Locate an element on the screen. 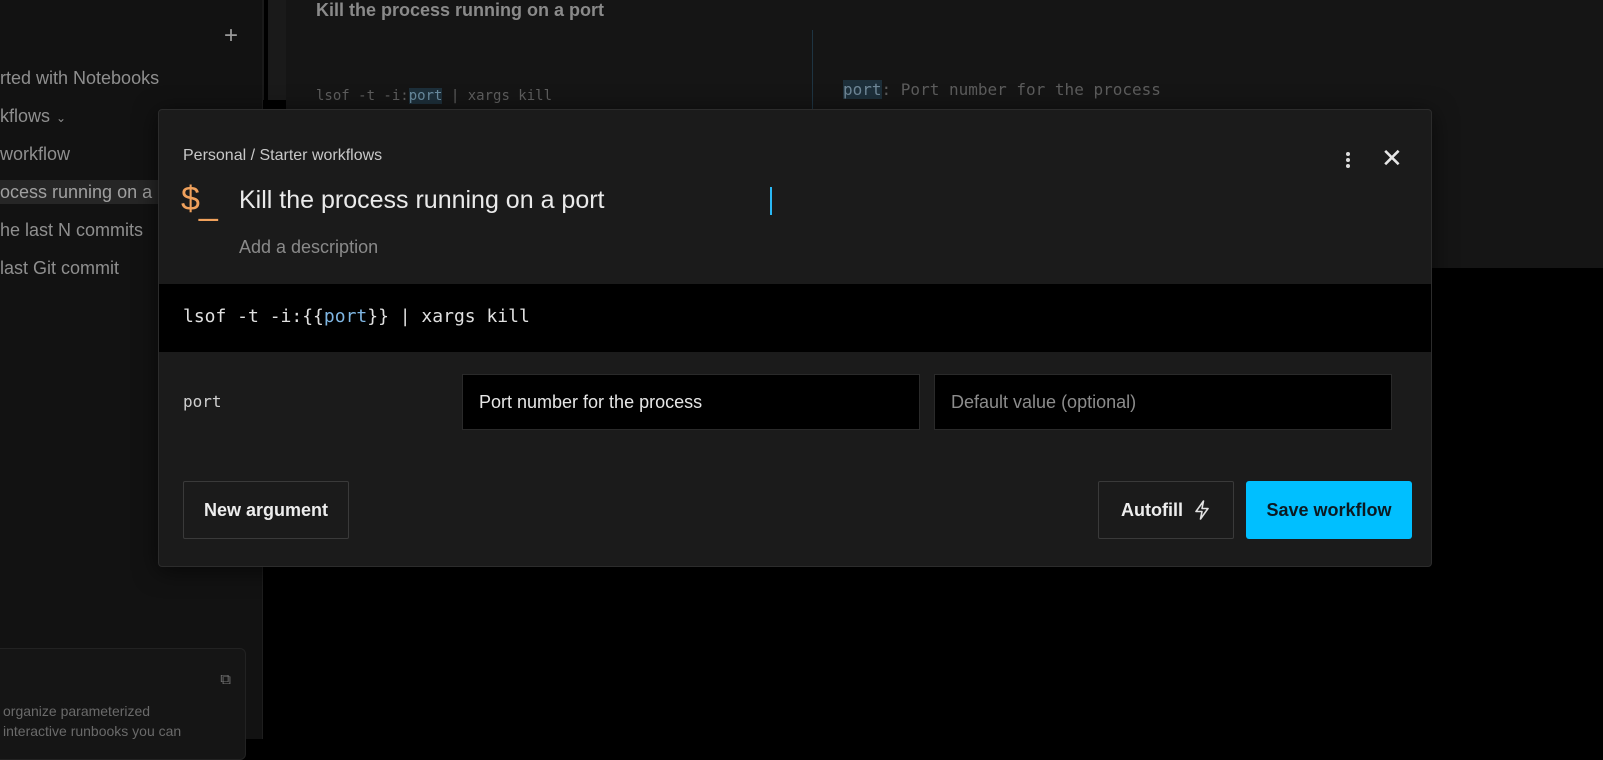 This screenshot has height=760, width=1603. workflow-title-input is located at coordinates (739, 200).